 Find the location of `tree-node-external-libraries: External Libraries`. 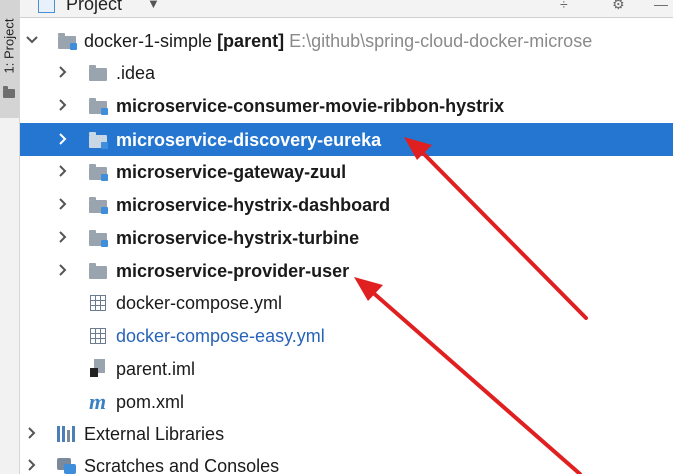

tree-node-external-libraries: External Libraries is located at coordinates (346, 433).